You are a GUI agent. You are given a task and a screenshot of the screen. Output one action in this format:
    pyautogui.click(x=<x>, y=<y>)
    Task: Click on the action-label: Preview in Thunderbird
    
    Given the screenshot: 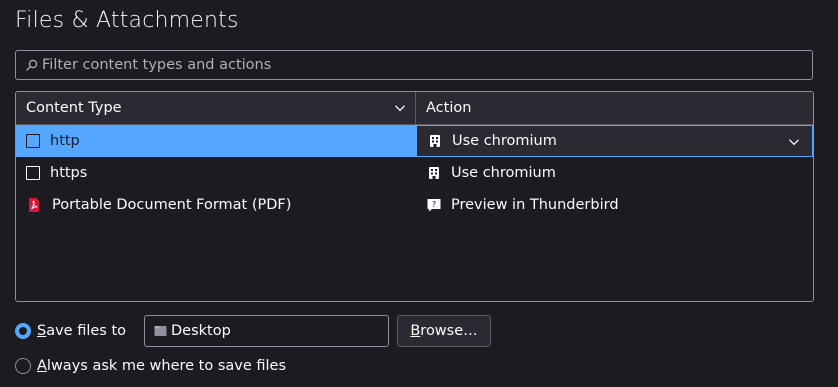 What is the action you would take?
    pyautogui.click(x=535, y=205)
    